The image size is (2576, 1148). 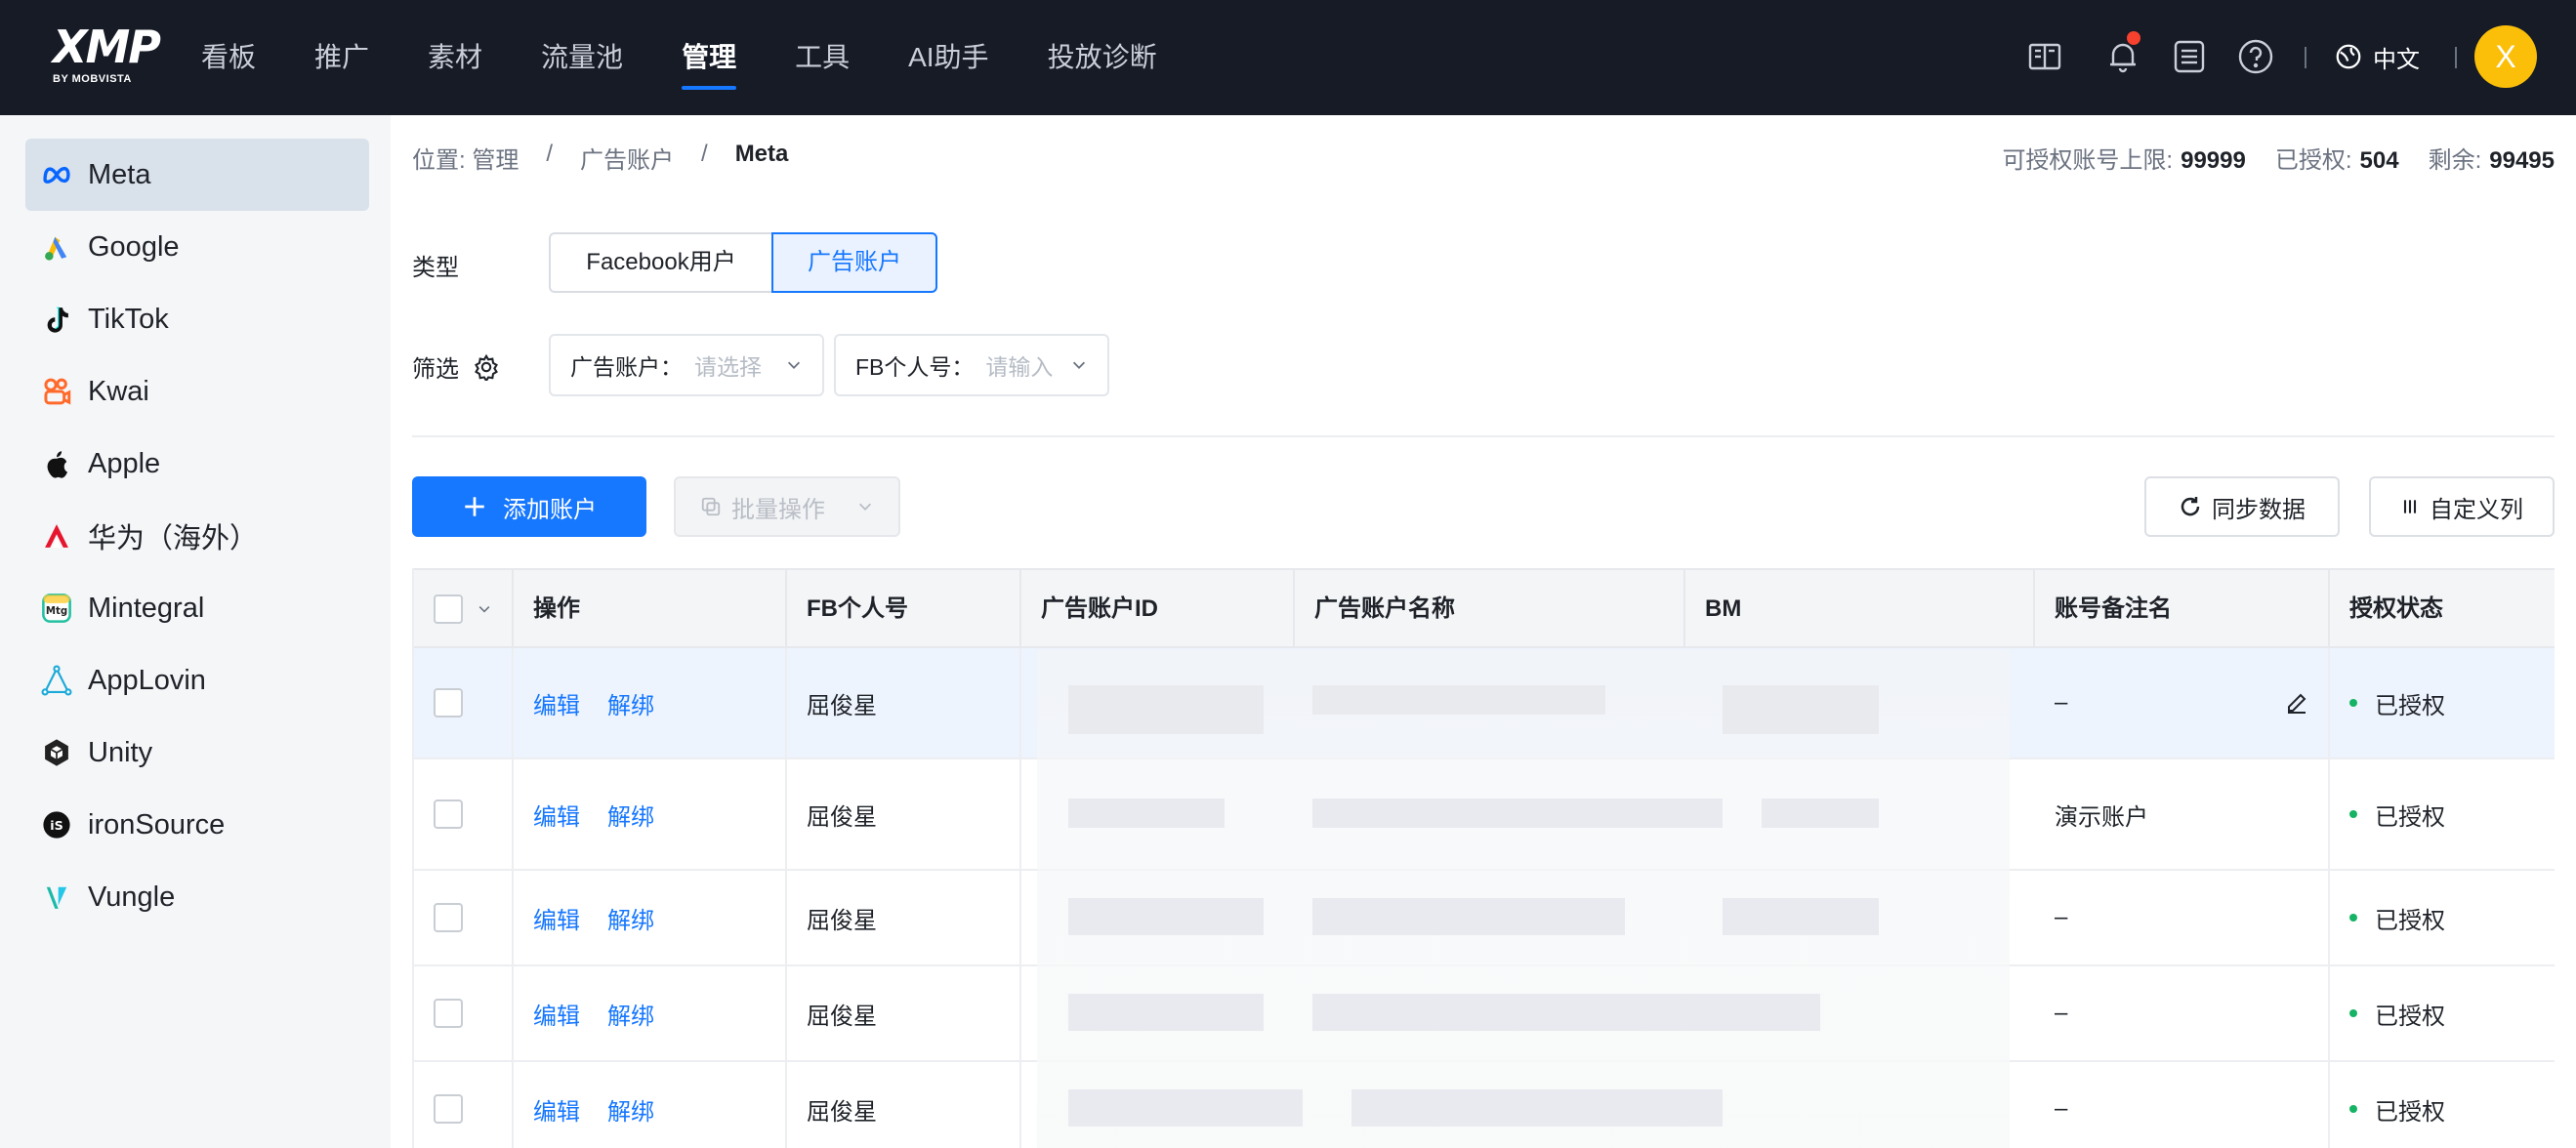 What do you see at coordinates (2410, 817) in the screenshot?
I see `auth-status-text: 已授权` at bounding box center [2410, 817].